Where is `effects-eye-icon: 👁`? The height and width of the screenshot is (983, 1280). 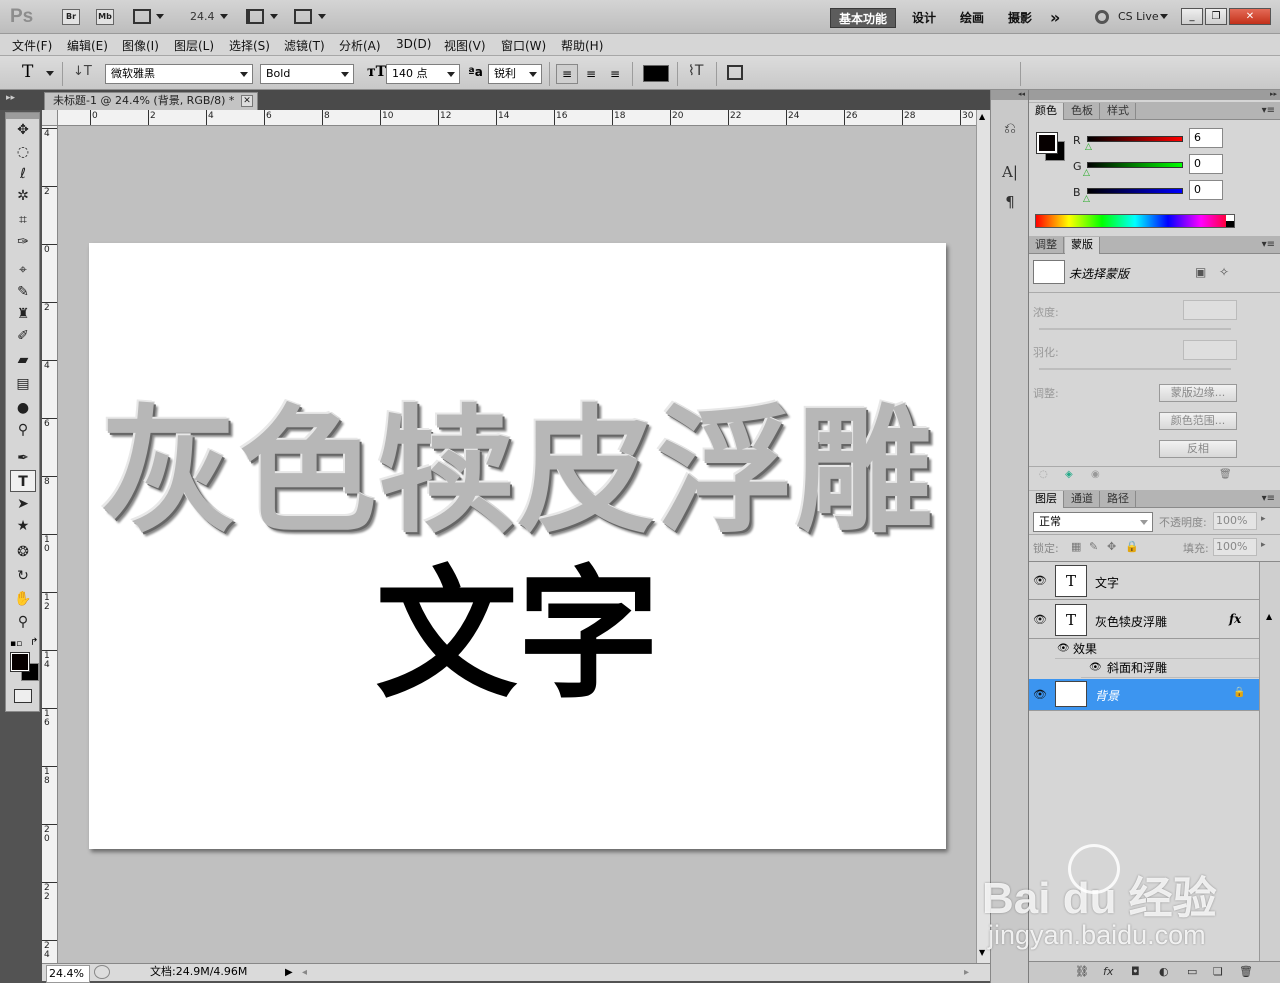
effects-eye-icon: 👁 is located at coordinates (1063, 649).